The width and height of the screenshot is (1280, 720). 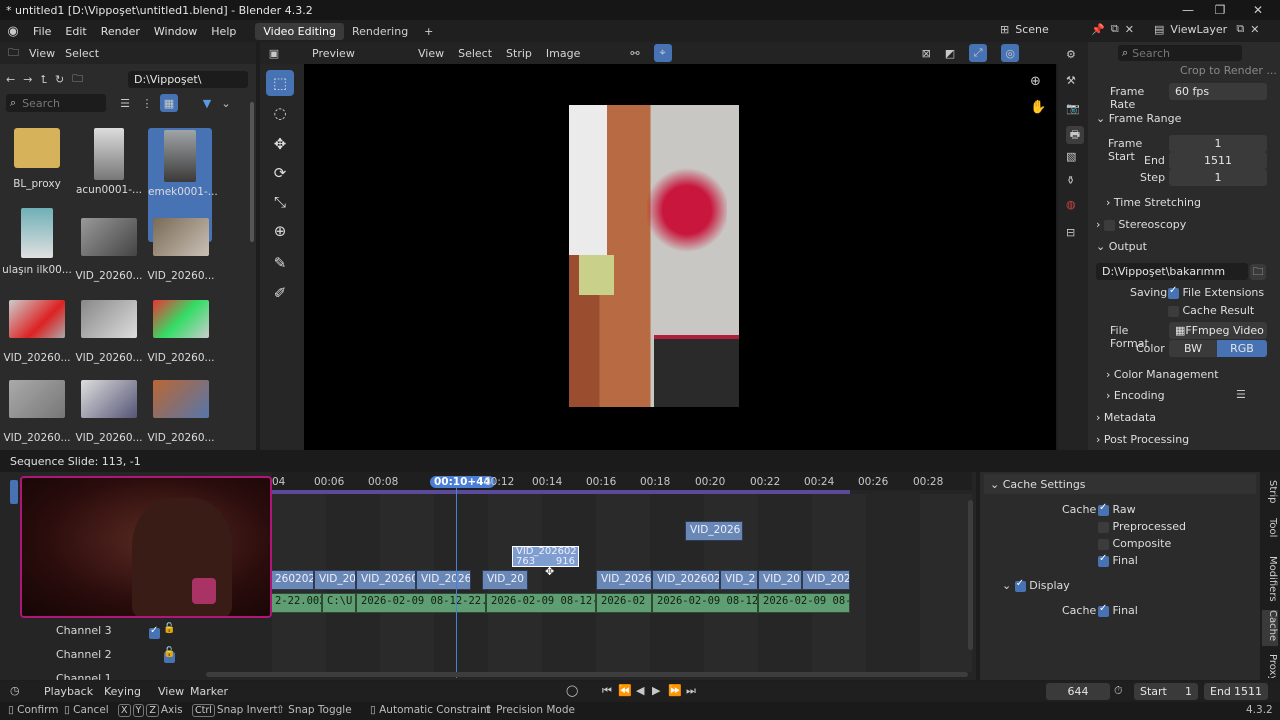 I want to click on back-icon: ←, so click(x=10, y=79).